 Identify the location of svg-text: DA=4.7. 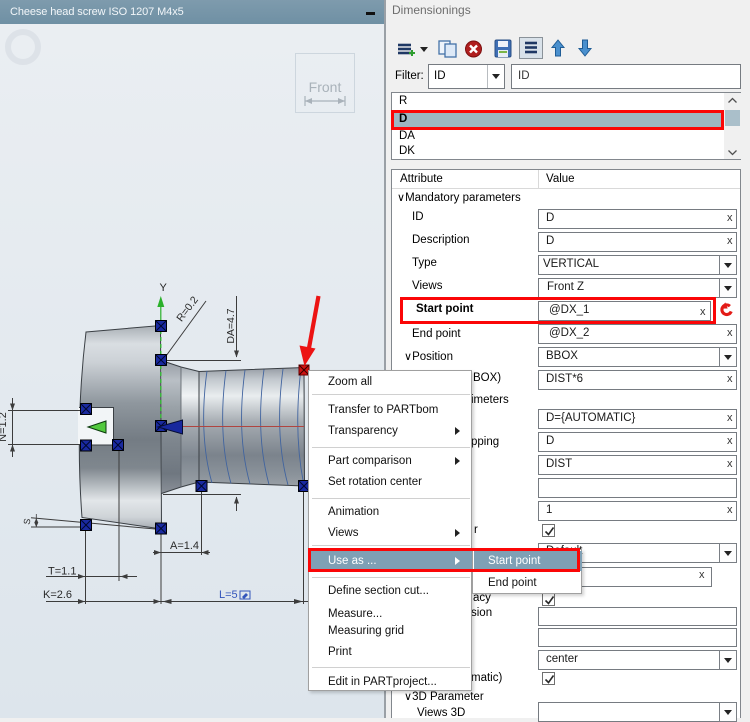
(231, 325).